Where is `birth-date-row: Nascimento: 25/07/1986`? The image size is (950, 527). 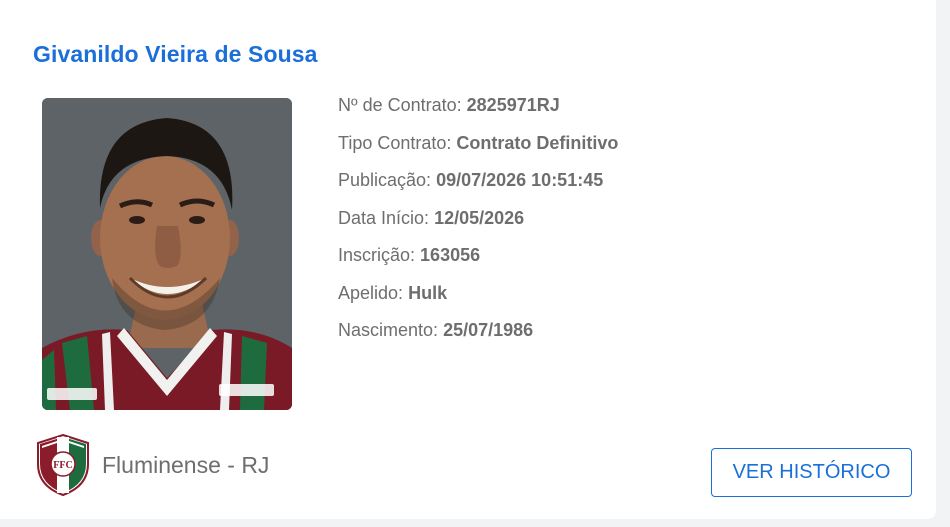
birth-date-row: Nascimento: 25/07/1986 is located at coordinates (478, 336).